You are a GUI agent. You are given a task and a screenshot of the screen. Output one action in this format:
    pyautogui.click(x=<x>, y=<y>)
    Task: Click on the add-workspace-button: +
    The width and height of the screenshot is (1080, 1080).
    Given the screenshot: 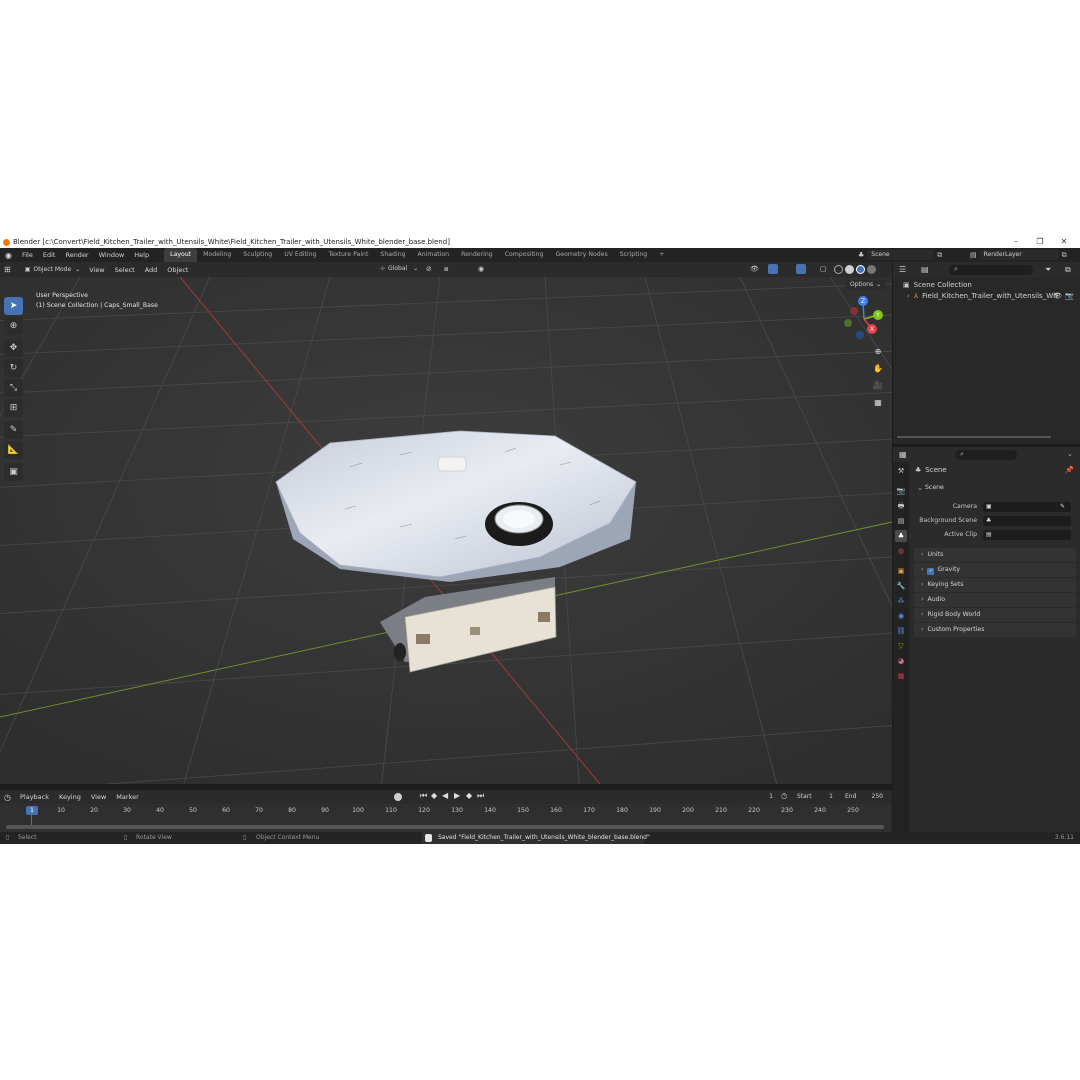 What is the action you would take?
    pyautogui.click(x=661, y=255)
    